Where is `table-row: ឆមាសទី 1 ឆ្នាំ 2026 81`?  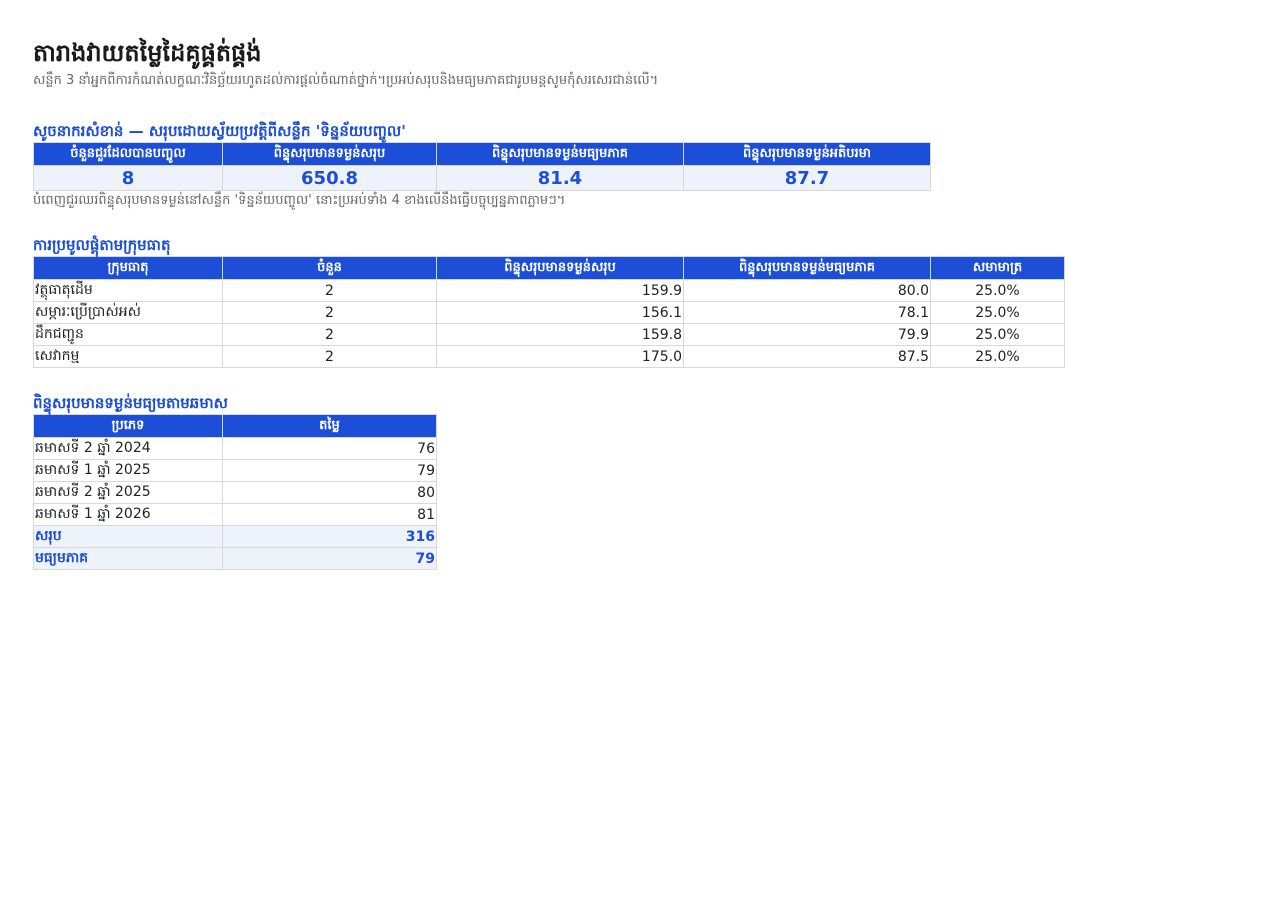 table-row: ឆមាសទី 1 ឆ្នាំ 2026 81 is located at coordinates (235, 514).